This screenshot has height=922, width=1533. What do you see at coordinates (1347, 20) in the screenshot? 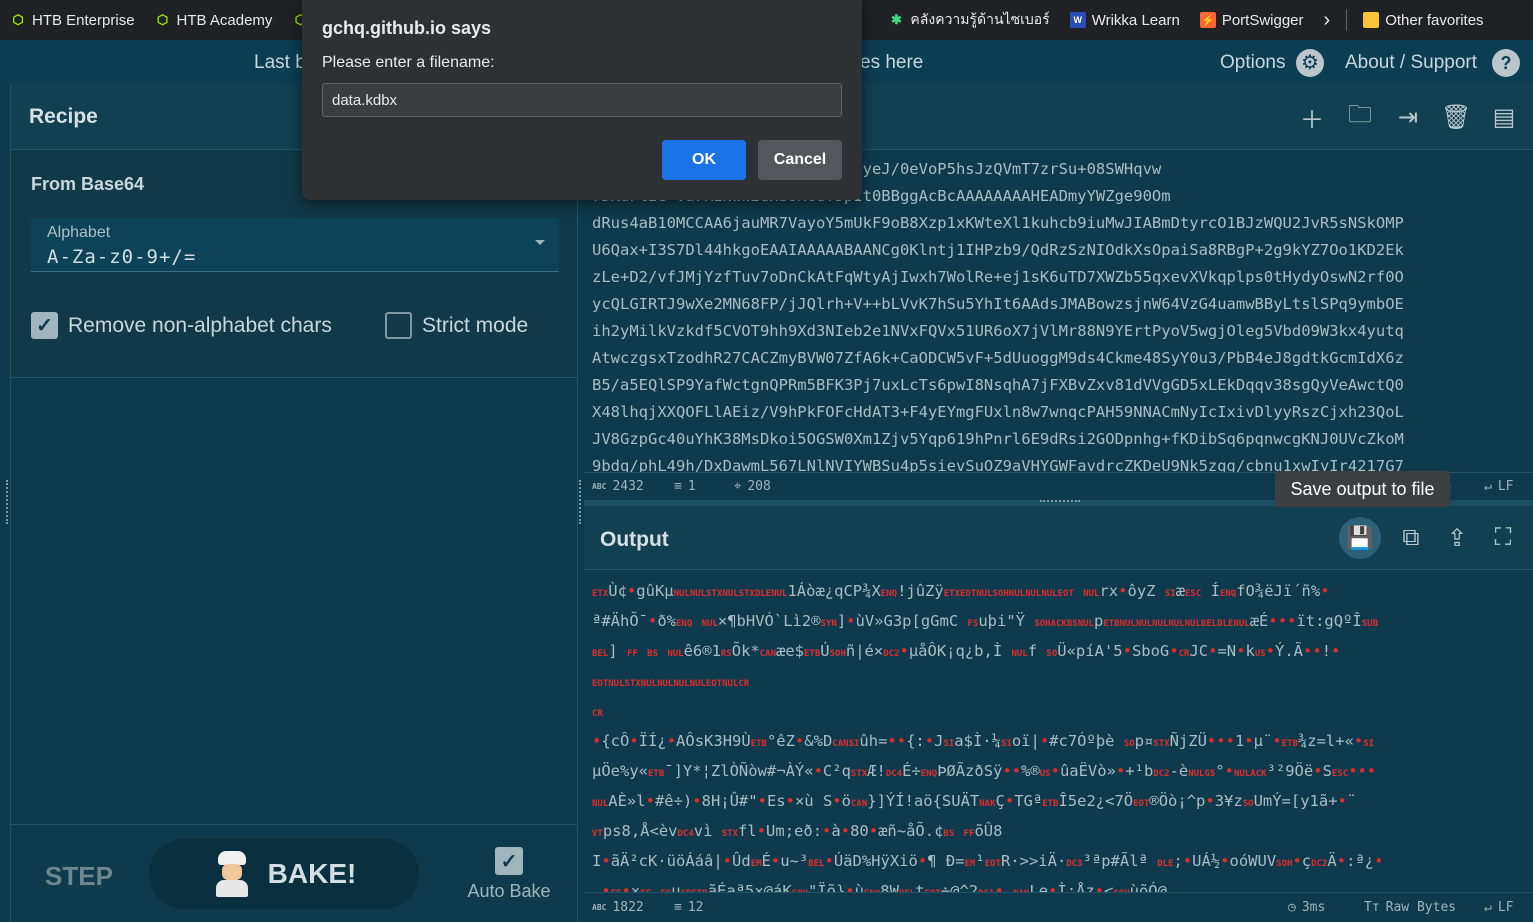
I see `bookmarks-separator` at bounding box center [1347, 20].